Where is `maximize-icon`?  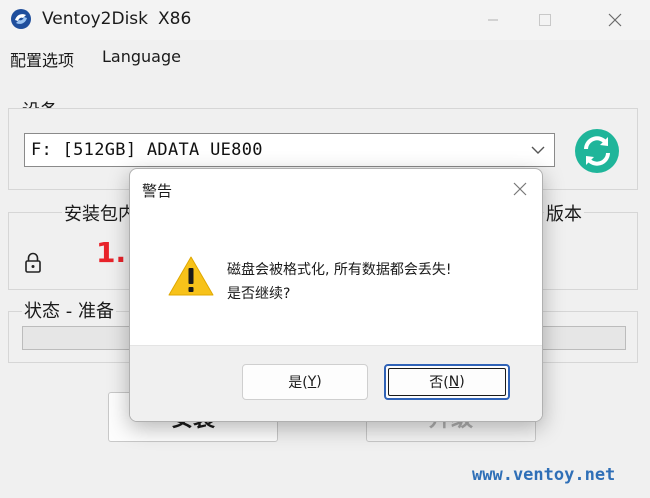 maximize-icon is located at coordinates (545, 20).